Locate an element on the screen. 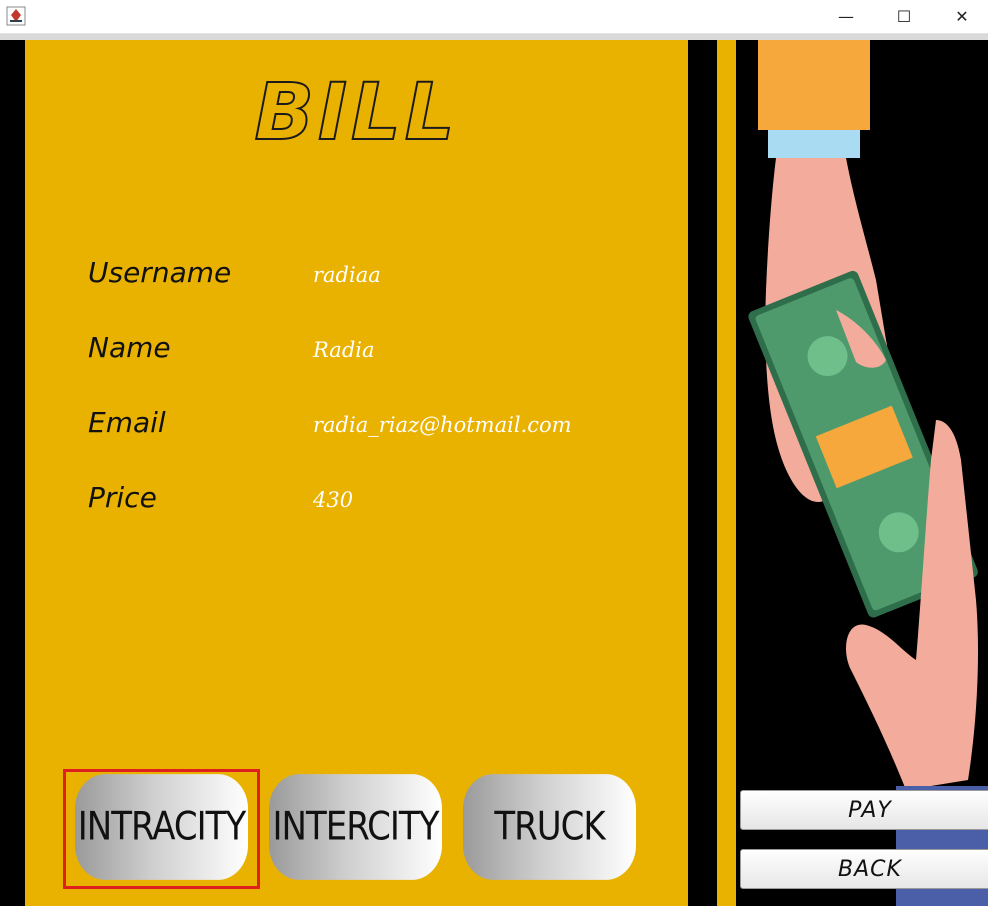  divider-bar is located at coordinates (726, 473).